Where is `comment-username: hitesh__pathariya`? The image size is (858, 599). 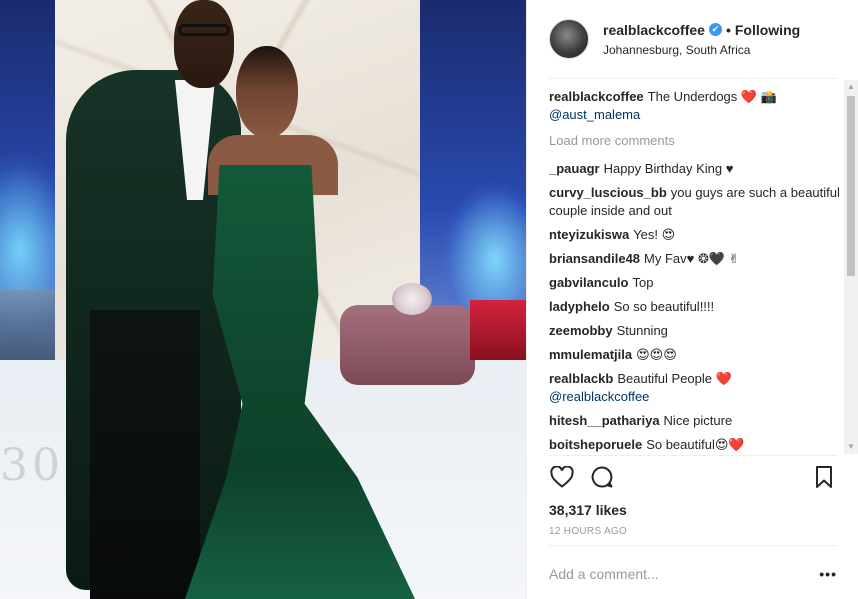 comment-username: hitesh__pathariya is located at coordinates (604, 420).